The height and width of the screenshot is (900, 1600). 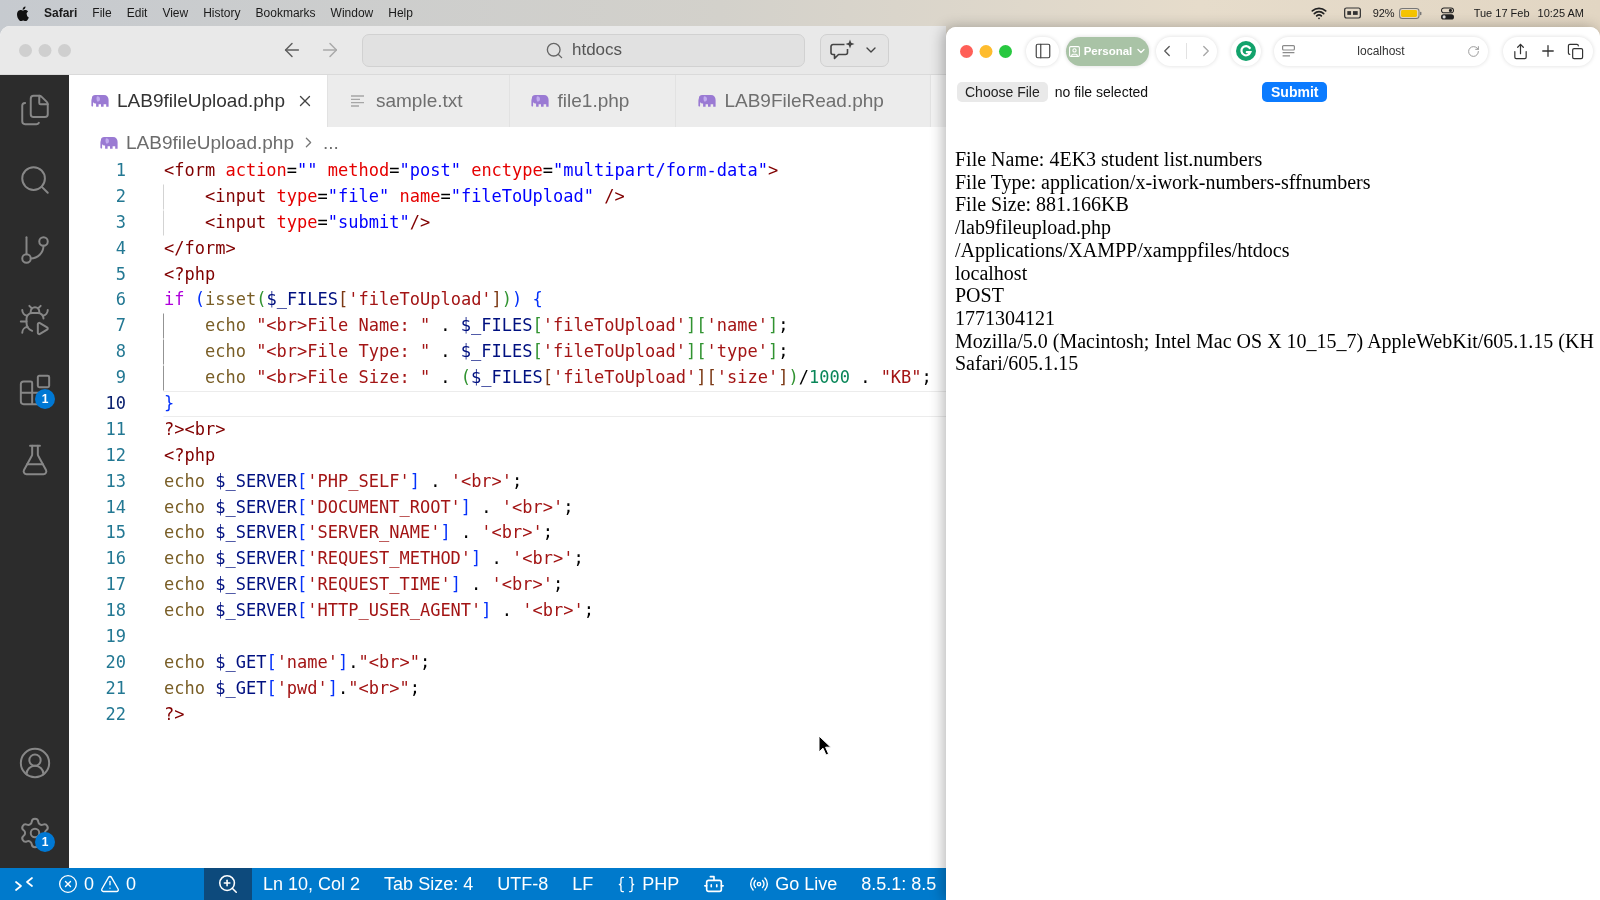 What do you see at coordinates (292, 688) in the screenshot?
I see `code-line: echo $_GET['pwd']."<br>";` at bounding box center [292, 688].